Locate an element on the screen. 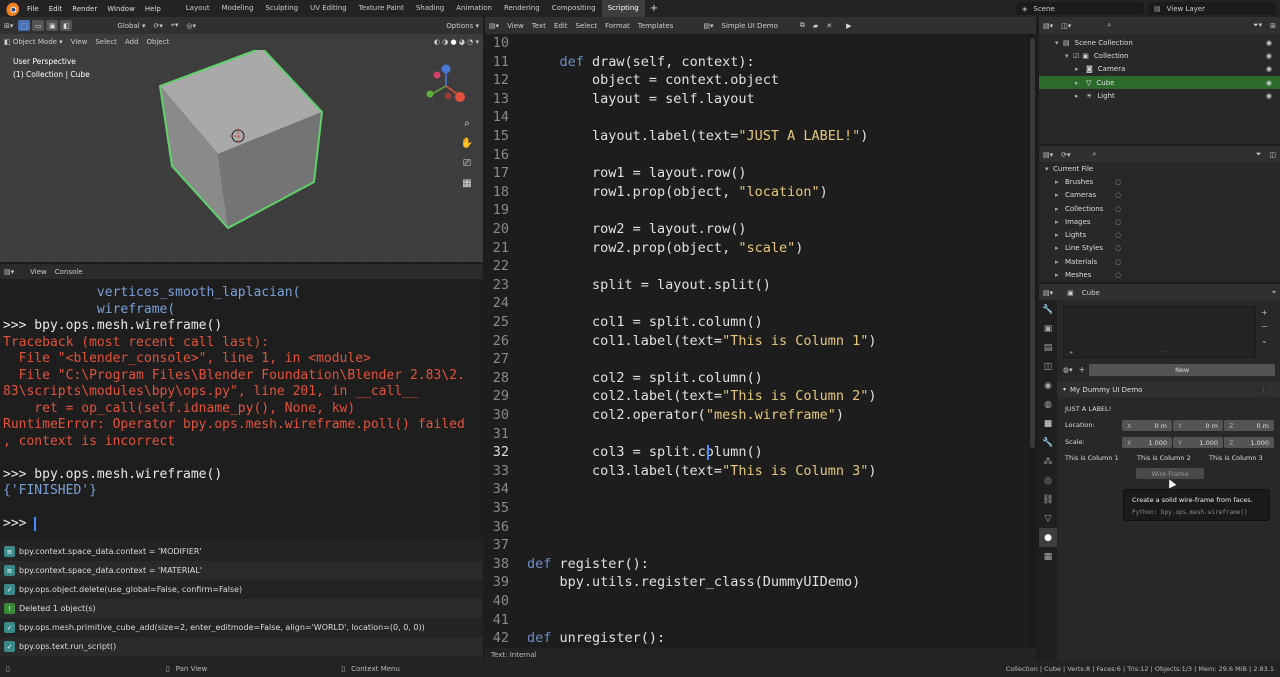 This screenshot has height=677, width=1280. proportional-icon: ◎▾ is located at coordinates (191, 26).